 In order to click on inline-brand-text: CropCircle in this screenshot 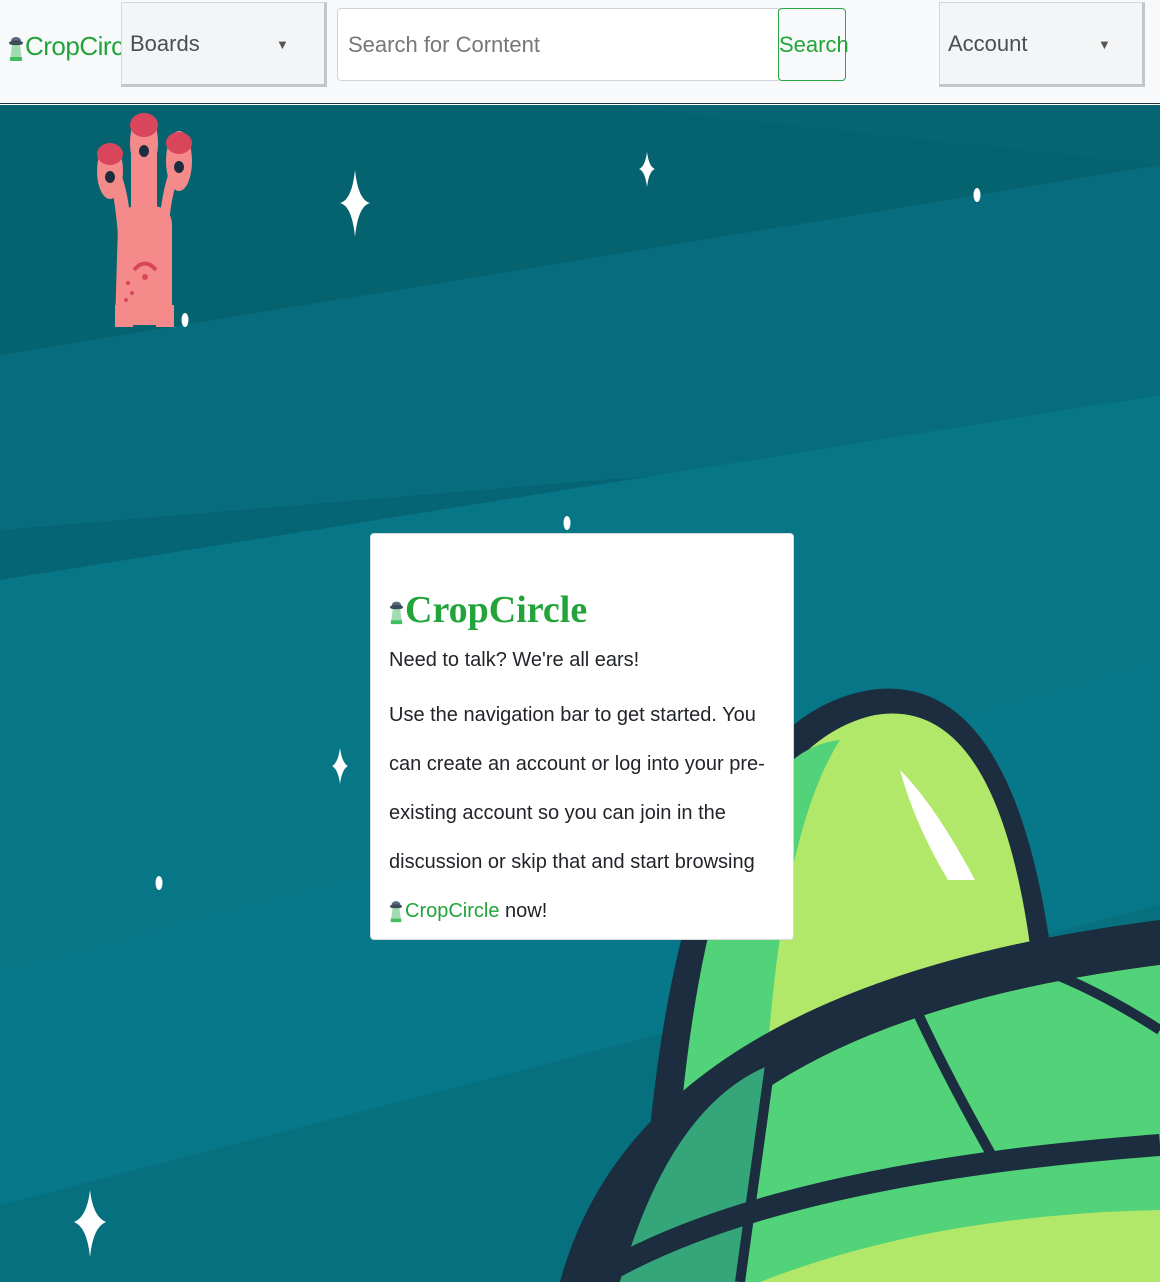, I will do `click(452, 911)`.